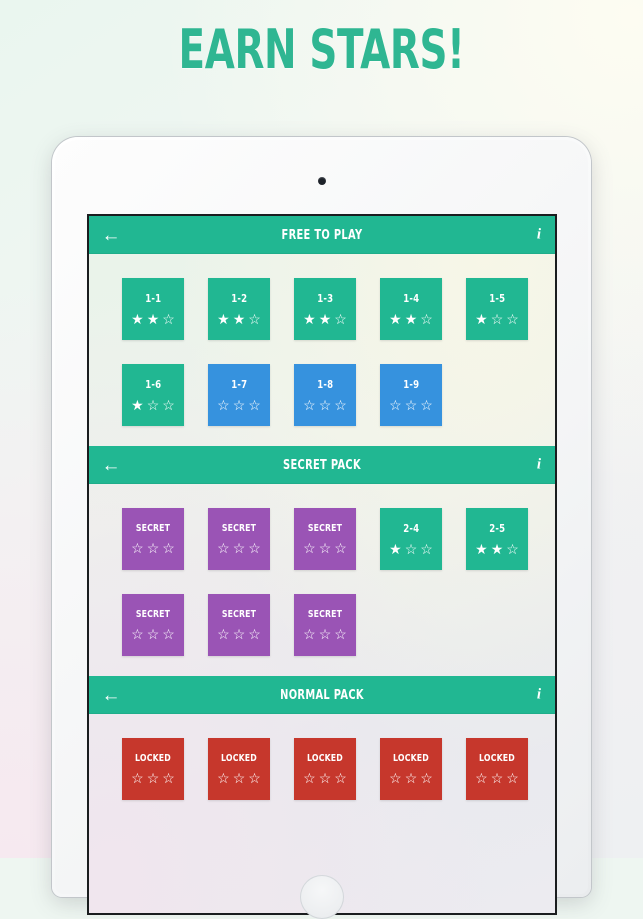 The height and width of the screenshot is (919, 643). Describe the element at coordinates (411, 298) in the screenshot. I see `level-tile-label: 1-4` at that location.